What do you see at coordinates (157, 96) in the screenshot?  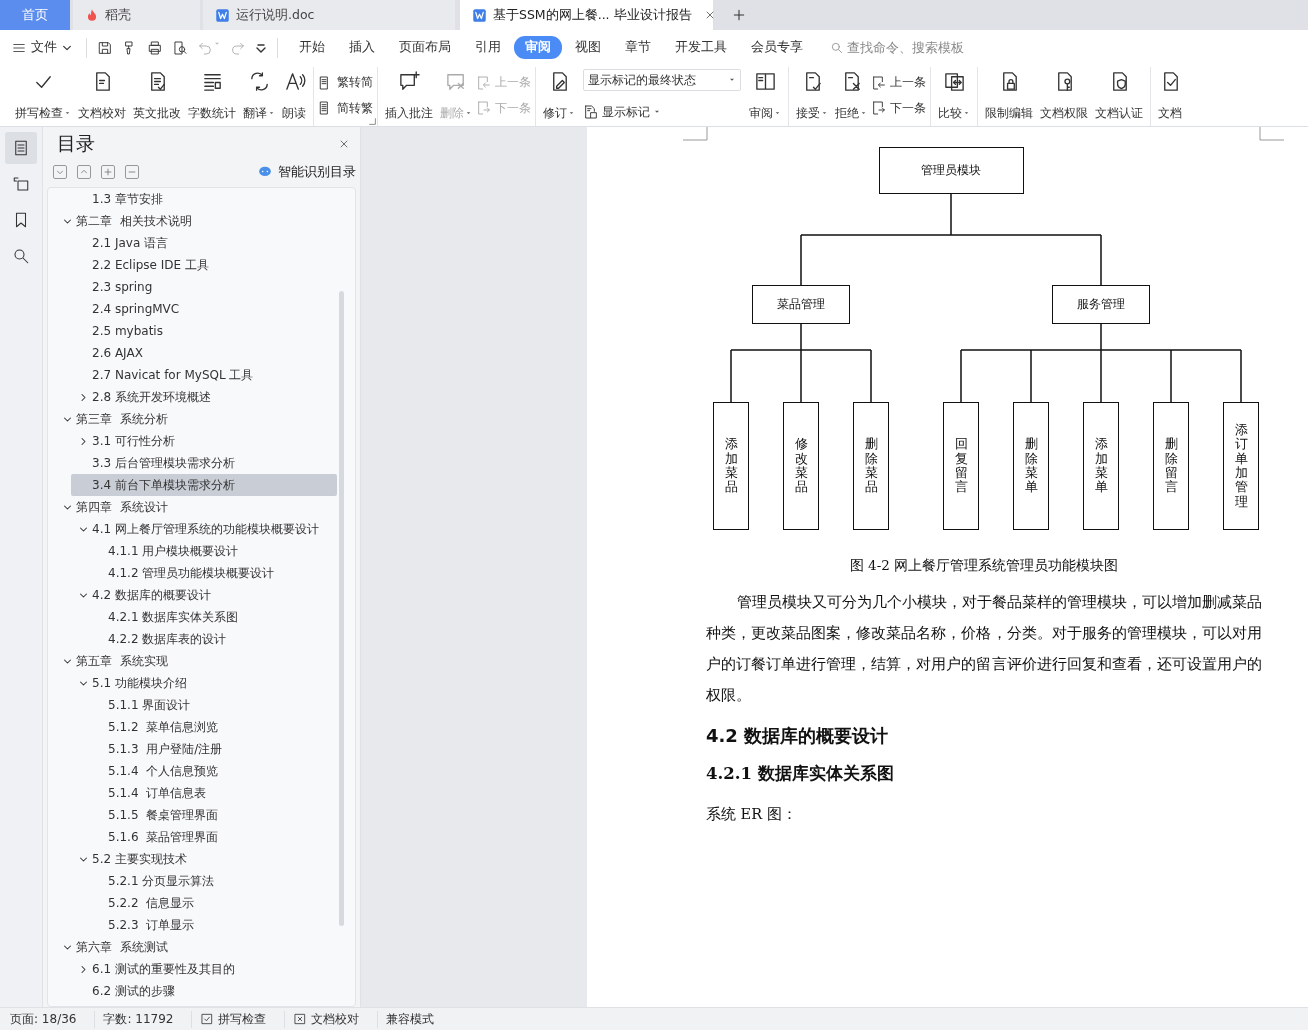 I see `ribbon-button: 英文批改` at bounding box center [157, 96].